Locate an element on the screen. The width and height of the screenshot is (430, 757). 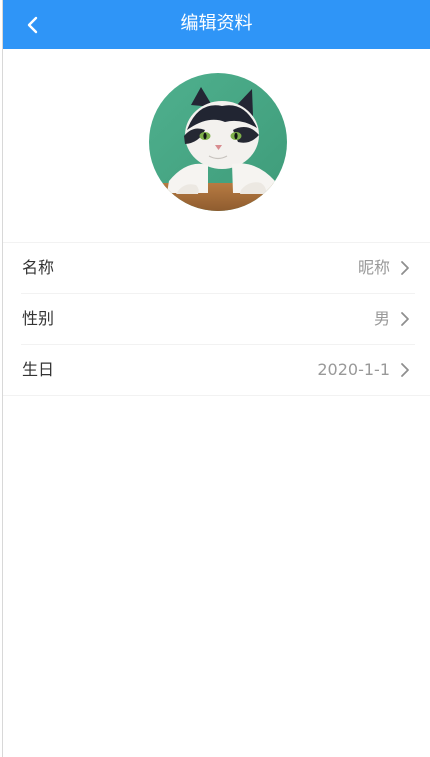
name-value: 昵称 is located at coordinates (373, 267).